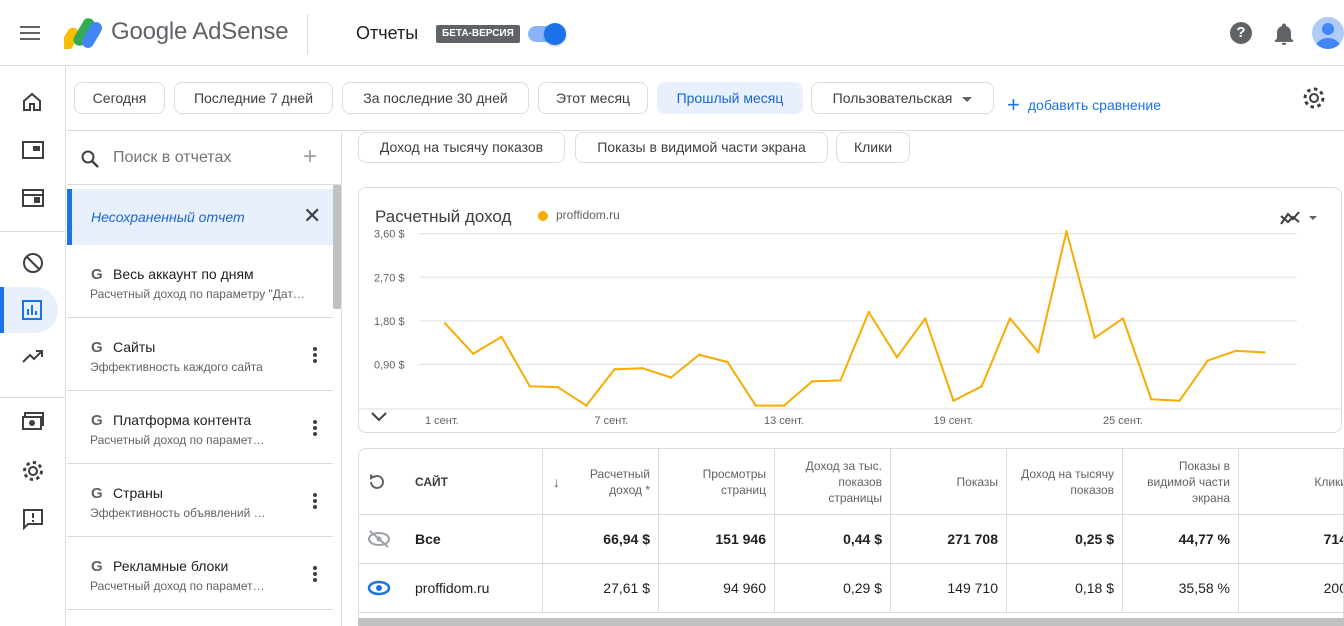 The width and height of the screenshot is (1344, 626). I want to click on main-menu-button, so click(34, 34).